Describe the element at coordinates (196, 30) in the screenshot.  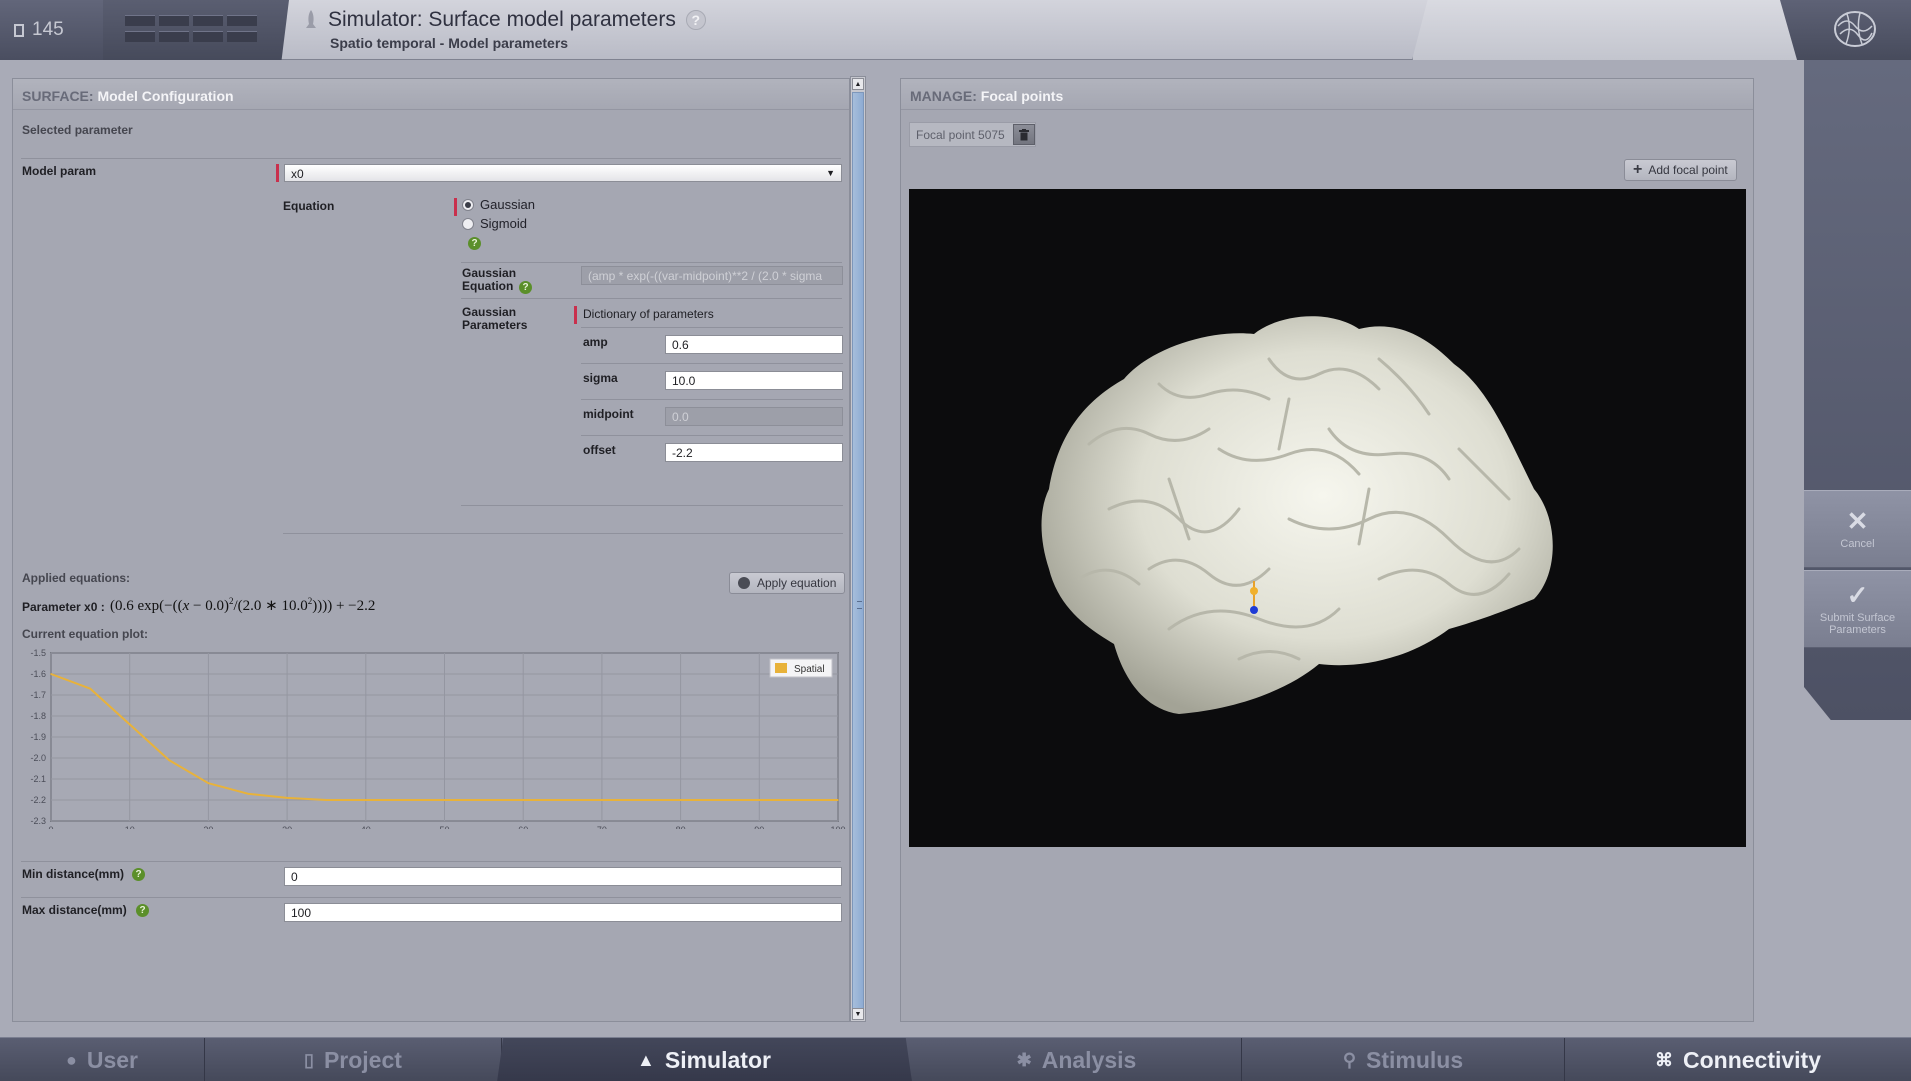
I see `dashboard-switcher` at that location.